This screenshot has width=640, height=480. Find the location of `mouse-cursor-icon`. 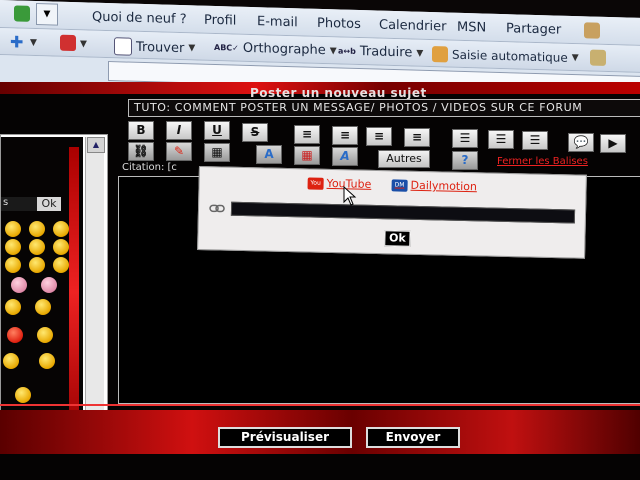

mouse-cursor-icon is located at coordinates (350, 196).